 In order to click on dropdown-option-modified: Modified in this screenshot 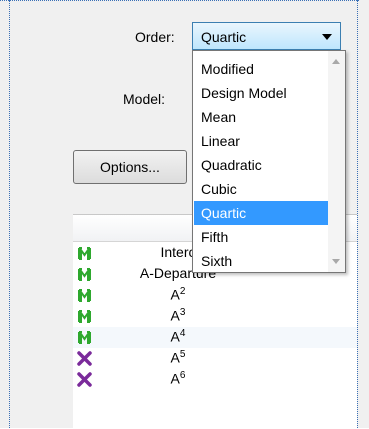, I will do `click(261, 69)`.